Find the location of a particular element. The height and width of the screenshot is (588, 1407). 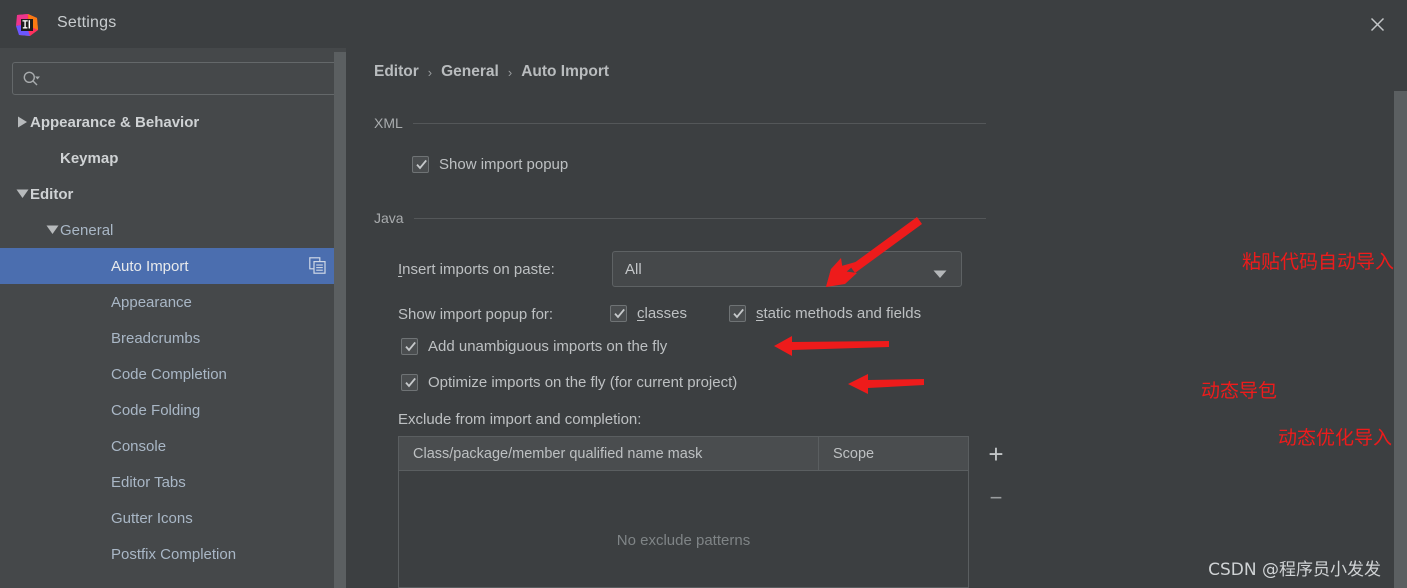

column-header-mask: Class/package/member qualified name mask is located at coordinates (609, 453).